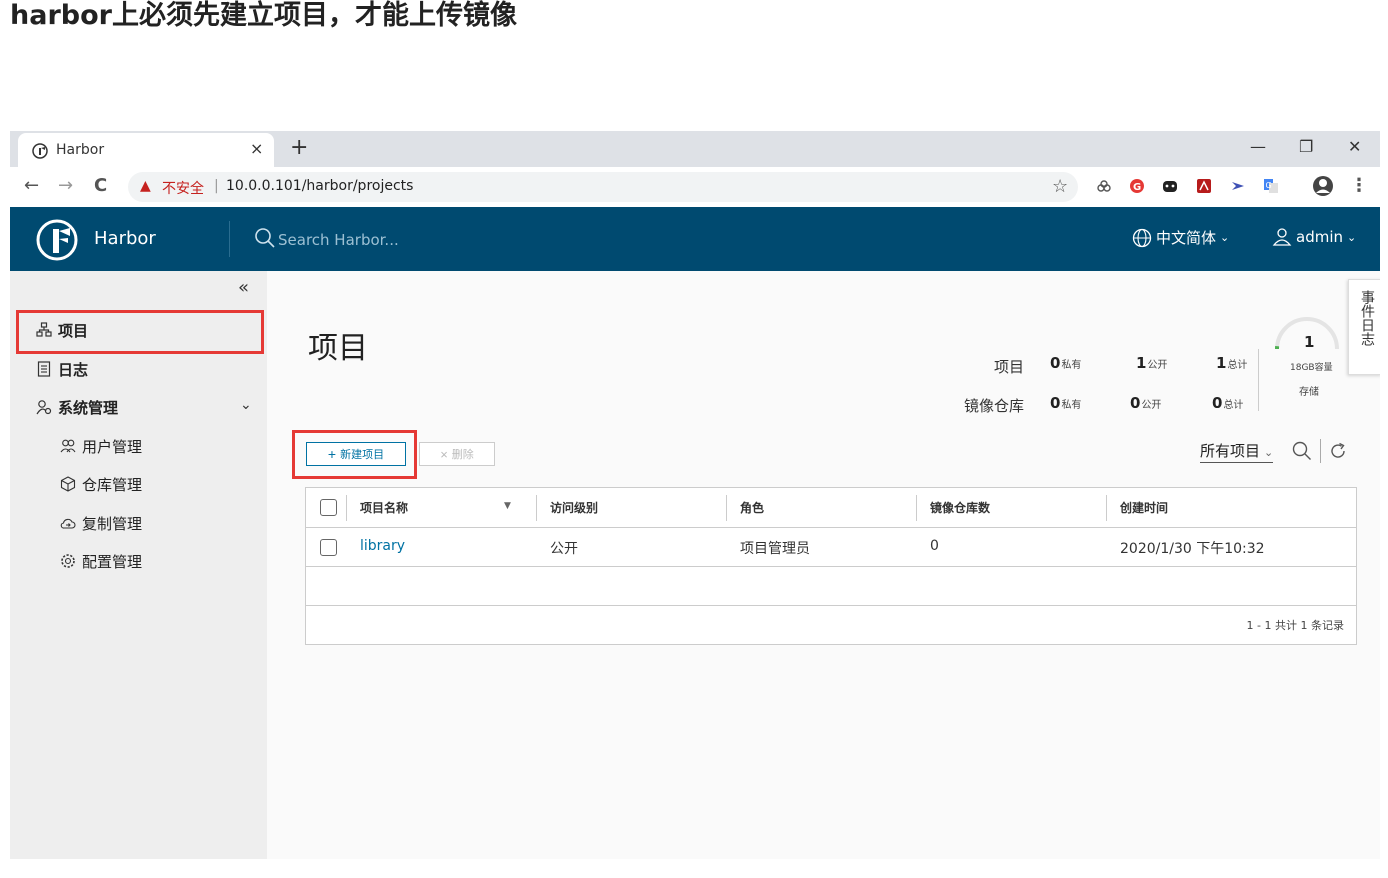  I want to click on event-log-tab: 事件日志, so click(1364, 327).